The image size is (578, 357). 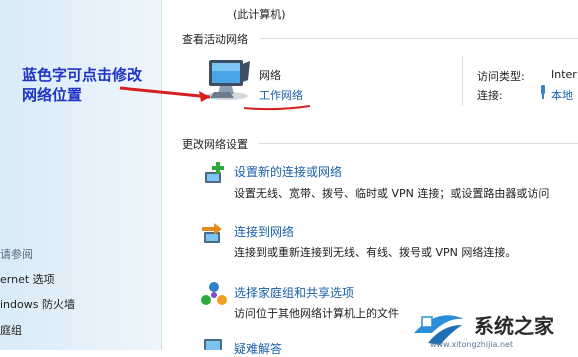 I want to click on section-separator, so click(x=418, y=143).